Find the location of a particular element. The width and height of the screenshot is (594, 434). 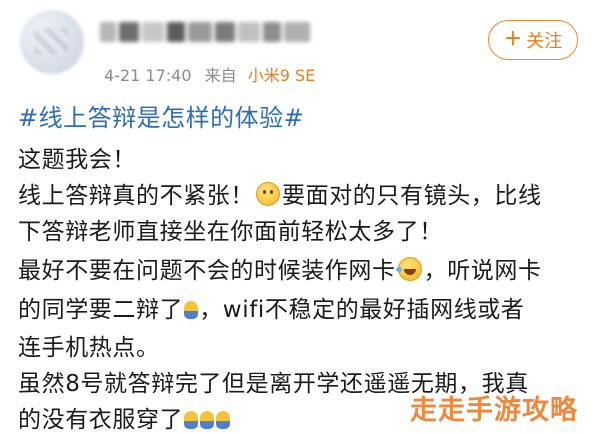

post-line-1: 这题我会！ is located at coordinates (77, 160).